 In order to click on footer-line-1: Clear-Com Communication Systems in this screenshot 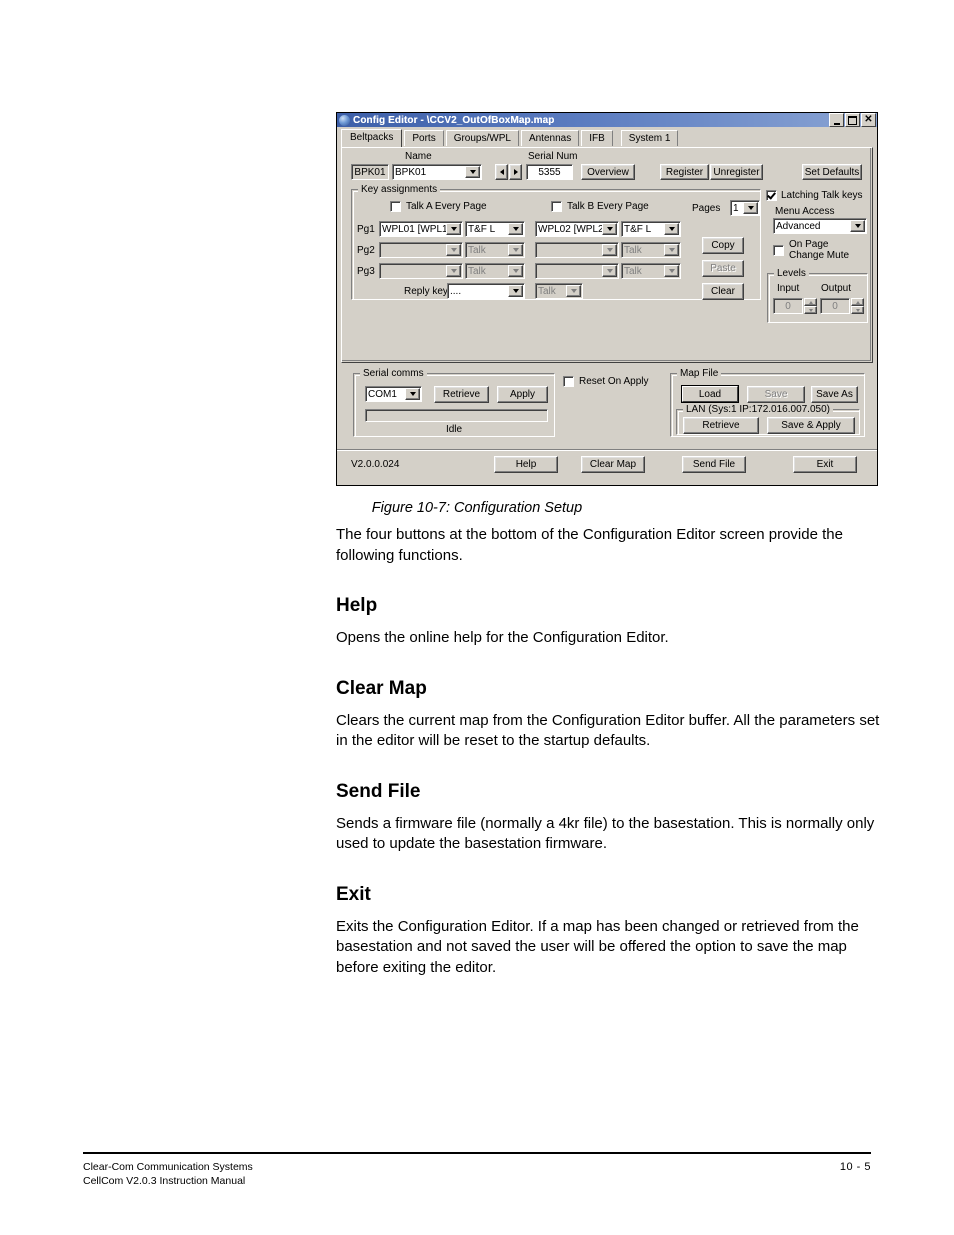, I will do `click(168, 1167)`.